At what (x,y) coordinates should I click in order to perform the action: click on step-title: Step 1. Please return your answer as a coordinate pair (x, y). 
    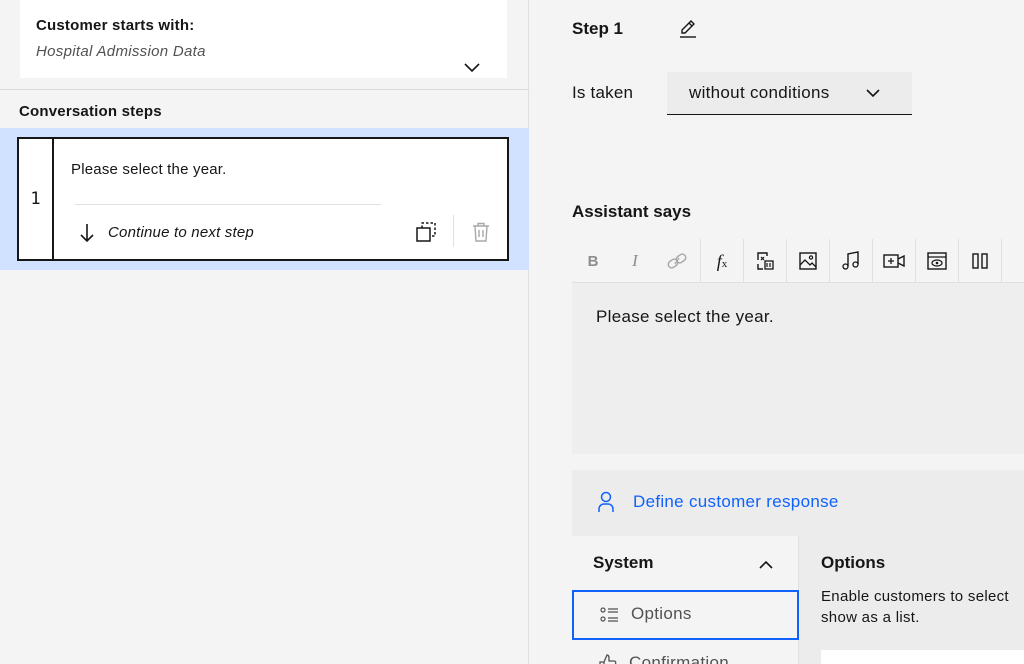
    Looking at the image, I should click on (598, 28).